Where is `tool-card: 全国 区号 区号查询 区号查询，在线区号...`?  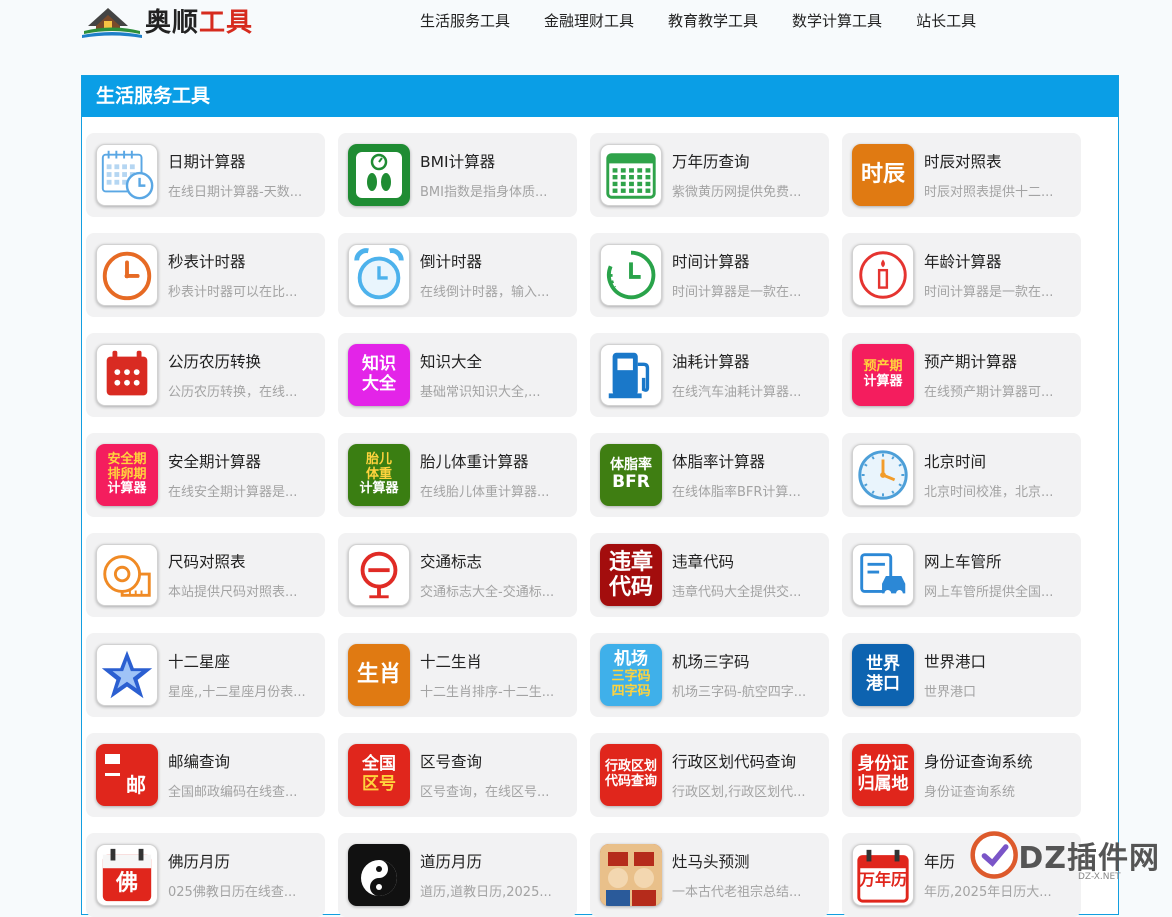
tool-card: 全国 区号 区号查询 区号查询，在线区号... is located at coordinates (457, 775).